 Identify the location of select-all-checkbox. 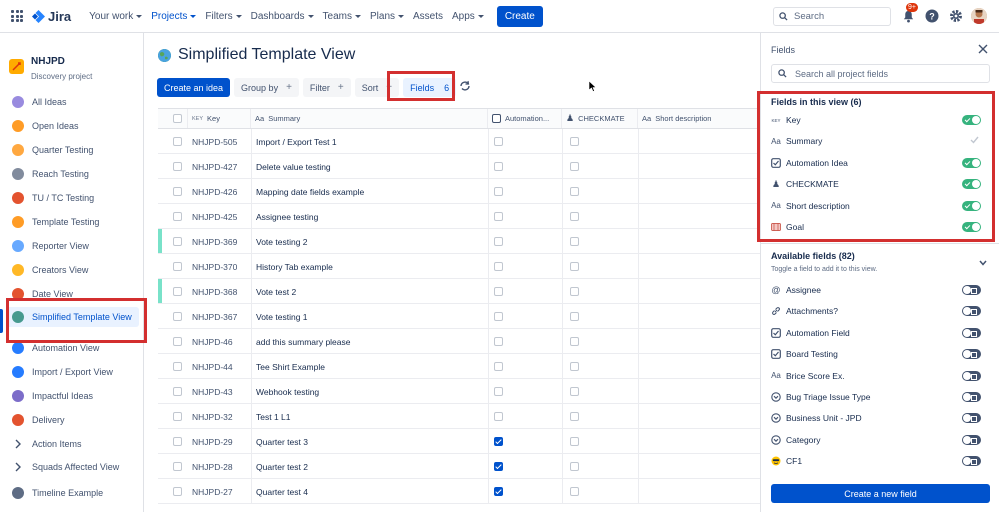
(177, 118).